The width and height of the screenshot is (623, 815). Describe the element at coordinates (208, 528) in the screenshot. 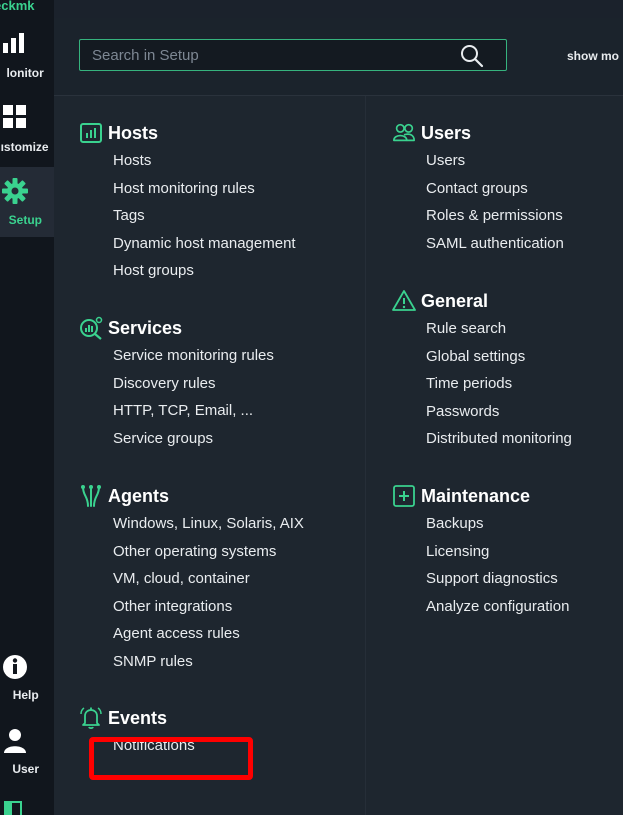

I see `link-windows-linux-solaris-aix: Windows, Linux, Solaris, AIX` at that location.